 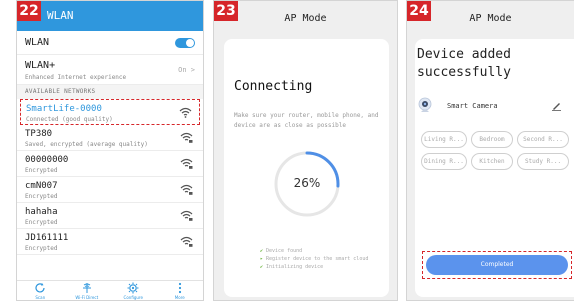 I want to click on nav-scan: Scan, so click(x=40, y=291).